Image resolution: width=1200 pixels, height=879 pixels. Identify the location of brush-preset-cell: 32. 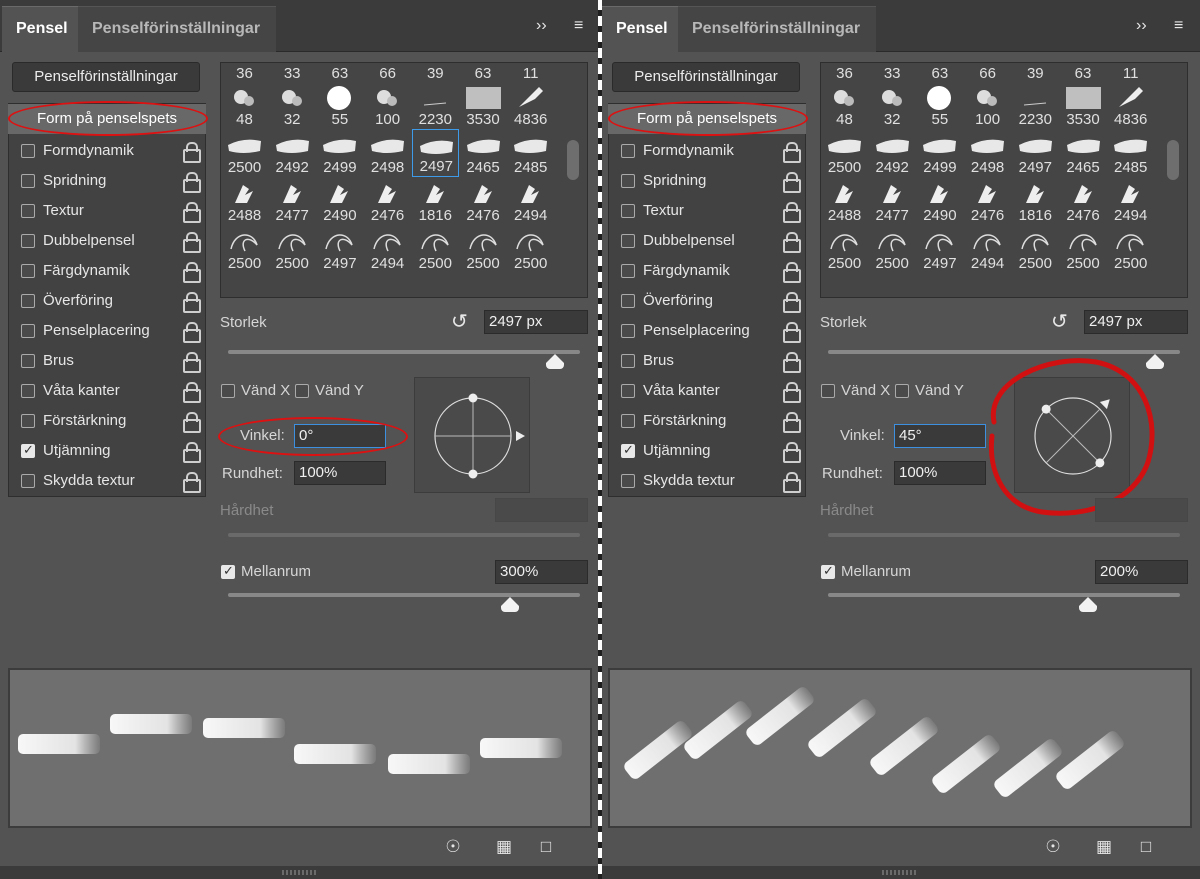
(292, 105).